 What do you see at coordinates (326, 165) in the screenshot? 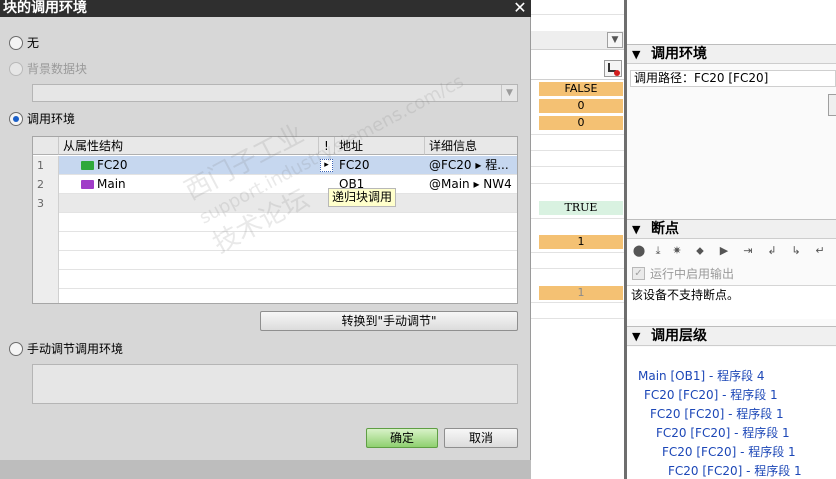
I see `recursion-flag-icon: ▸` at bounding box center [326, 165].